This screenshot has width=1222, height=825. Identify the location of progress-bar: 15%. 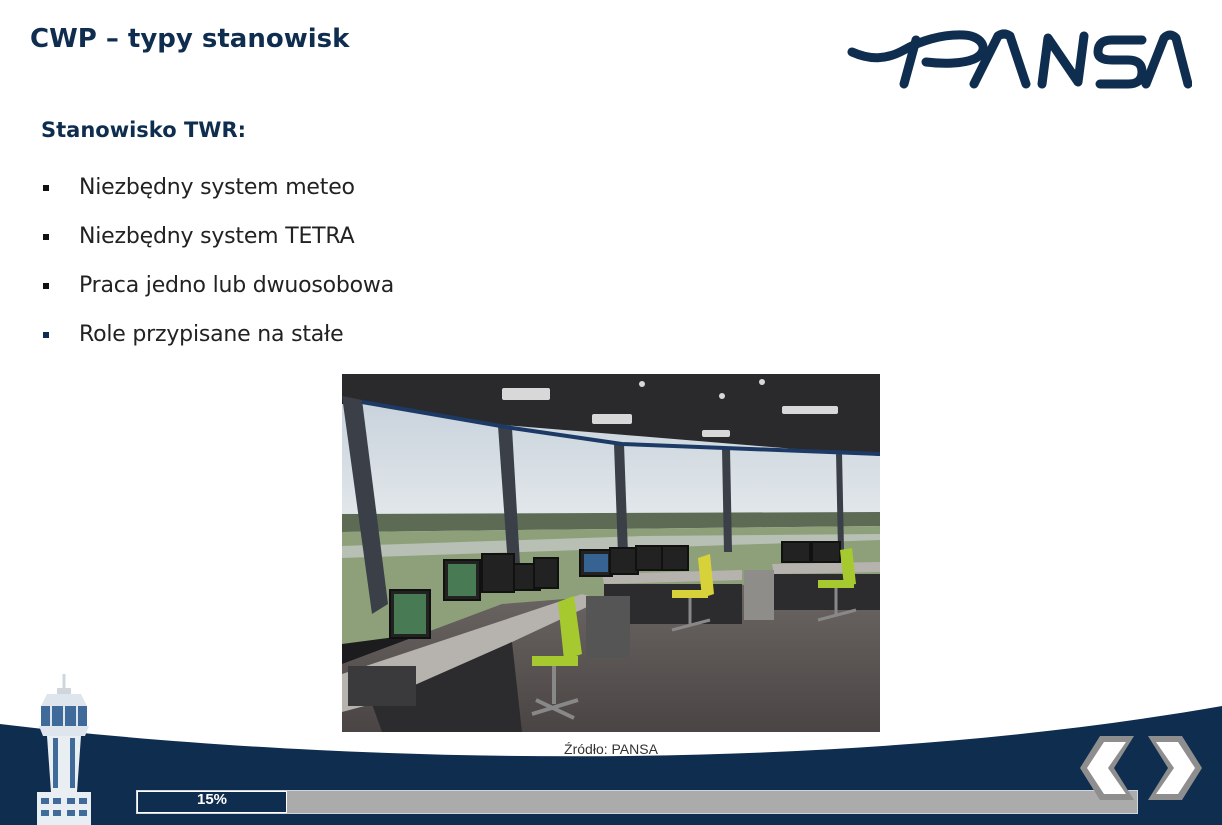
(637, 802).